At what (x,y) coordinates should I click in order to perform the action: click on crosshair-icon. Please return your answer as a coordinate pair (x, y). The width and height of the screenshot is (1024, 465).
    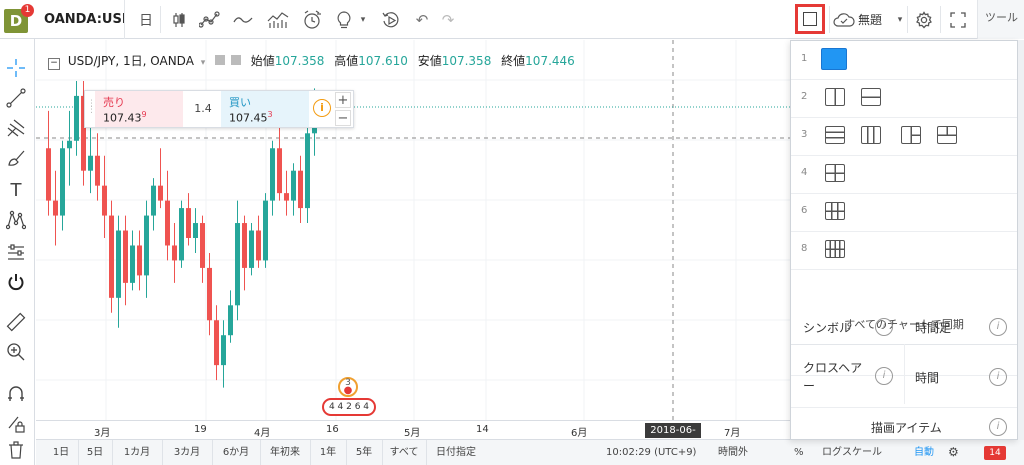
    Looking at the image, I should click on (16, 68).